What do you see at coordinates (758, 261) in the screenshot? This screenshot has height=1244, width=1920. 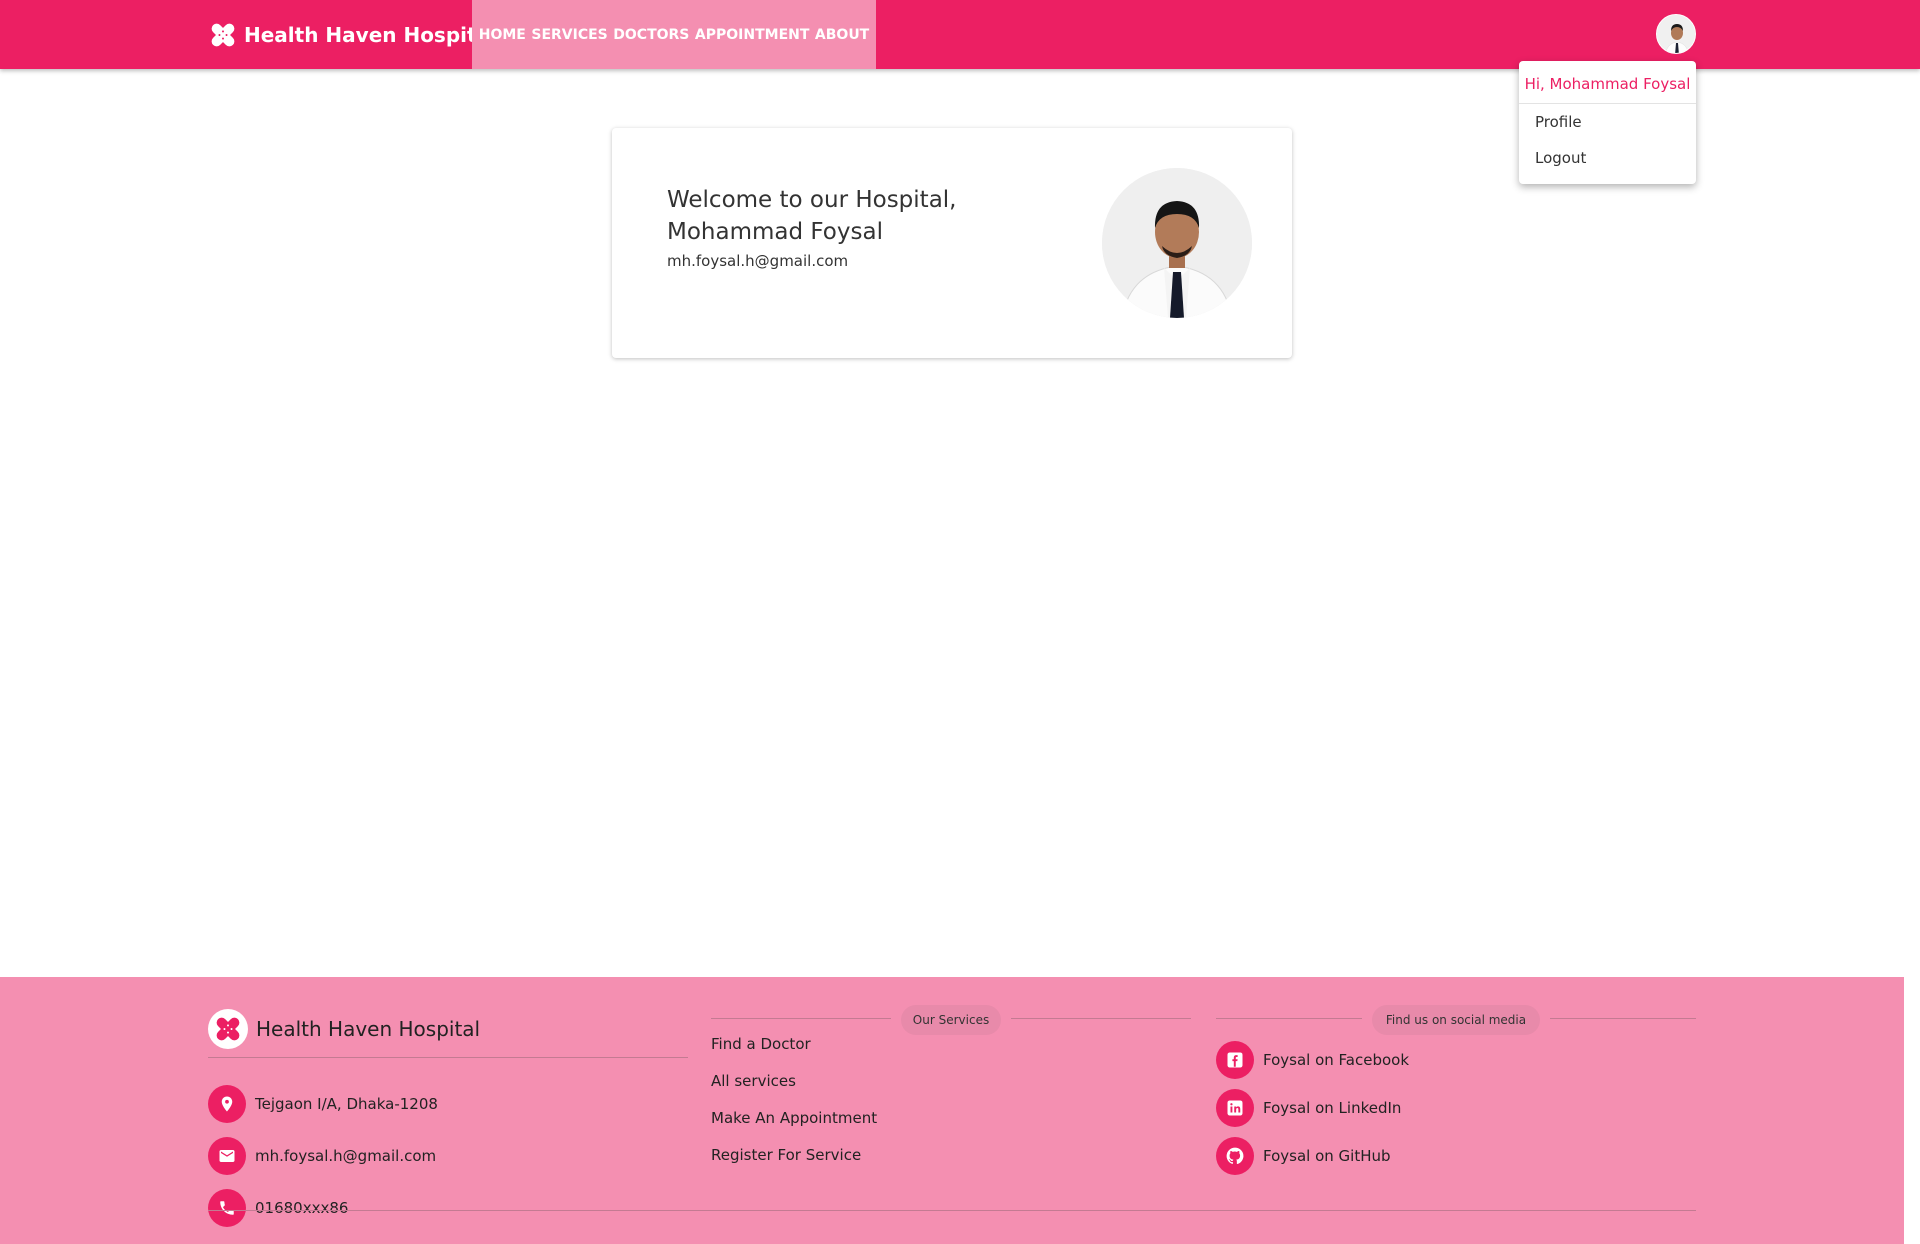 I see `user-email: mh.foysal.h@gmail.com` at bounding box center [758, 261].